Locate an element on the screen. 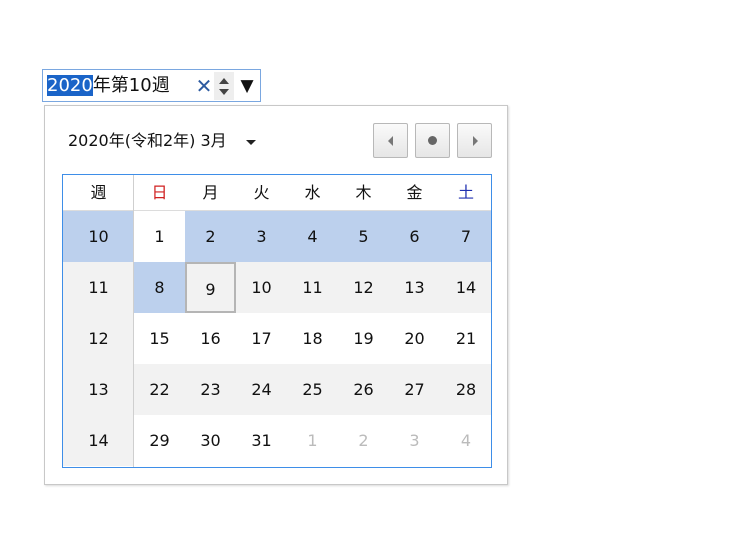 Image resolution: width=734 pixels, height=558 pixels. day-cell: 13 is located at coordinates (414, 287).